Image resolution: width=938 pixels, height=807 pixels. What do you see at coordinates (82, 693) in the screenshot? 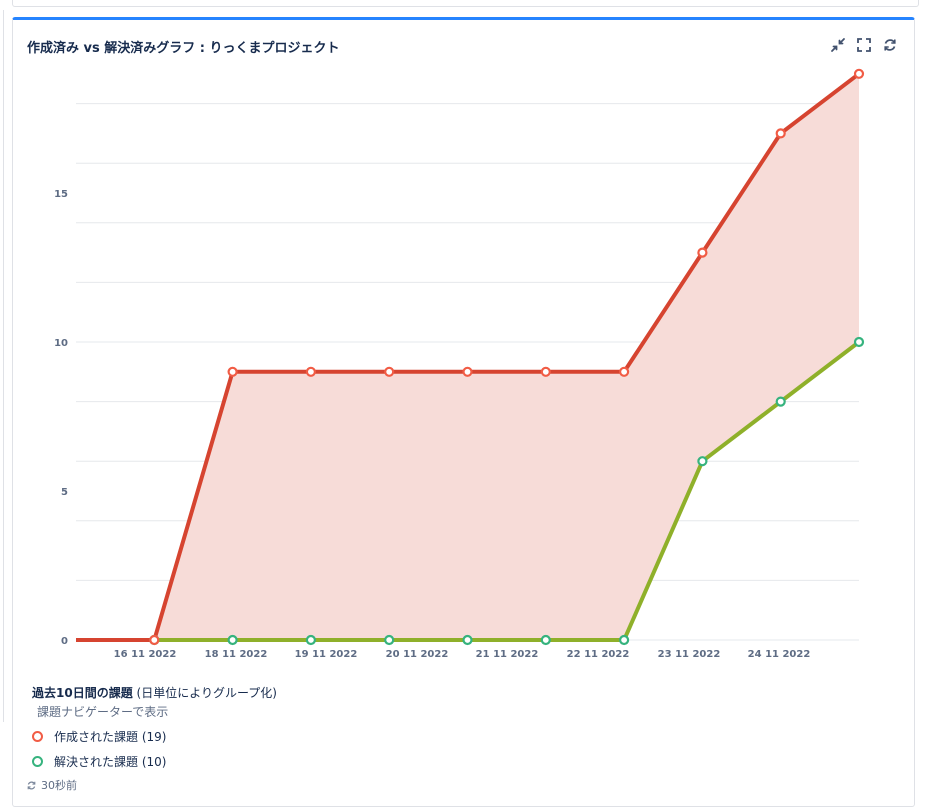
I see `legend-title-bold: 過去10日間の課題` at bounding box center [82, 693].